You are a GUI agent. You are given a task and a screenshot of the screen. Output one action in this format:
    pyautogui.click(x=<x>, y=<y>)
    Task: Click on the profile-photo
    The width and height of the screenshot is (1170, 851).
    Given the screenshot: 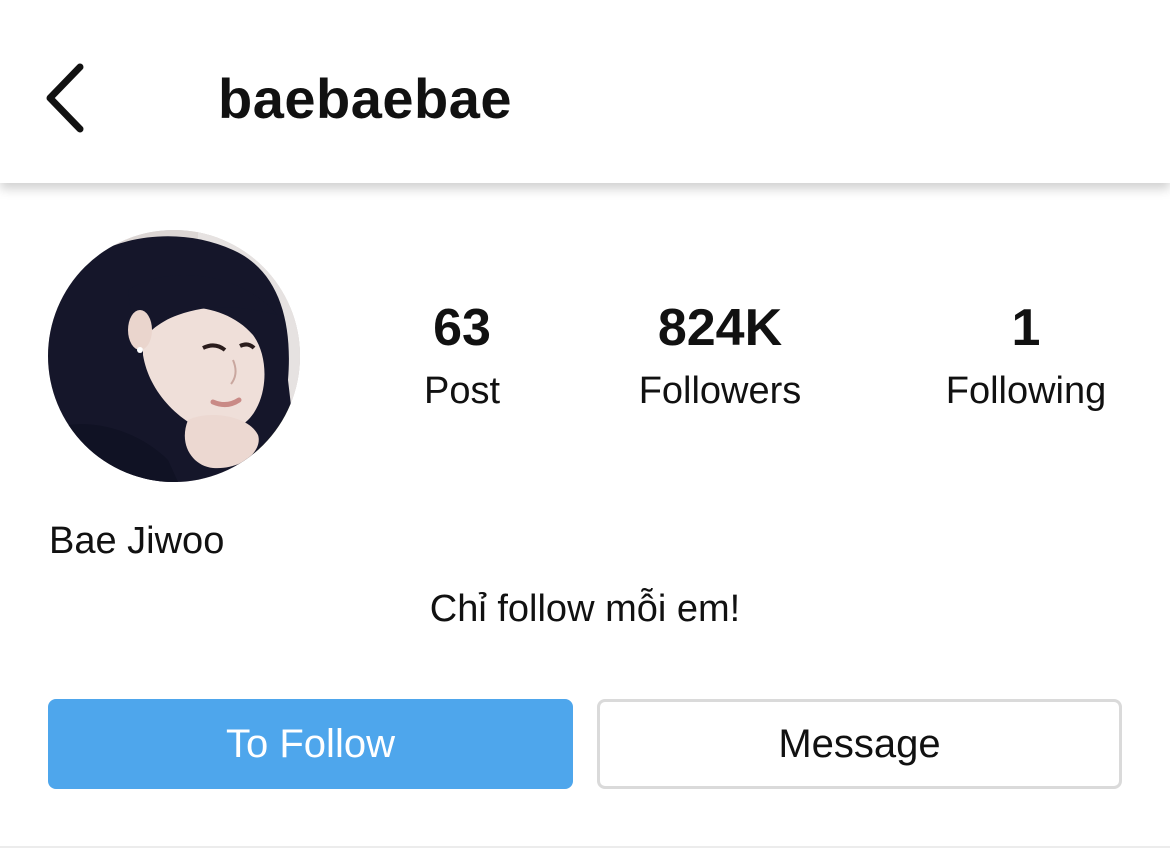 What is the action you would take?
    pyautogui.click(x=174, y=356)
    